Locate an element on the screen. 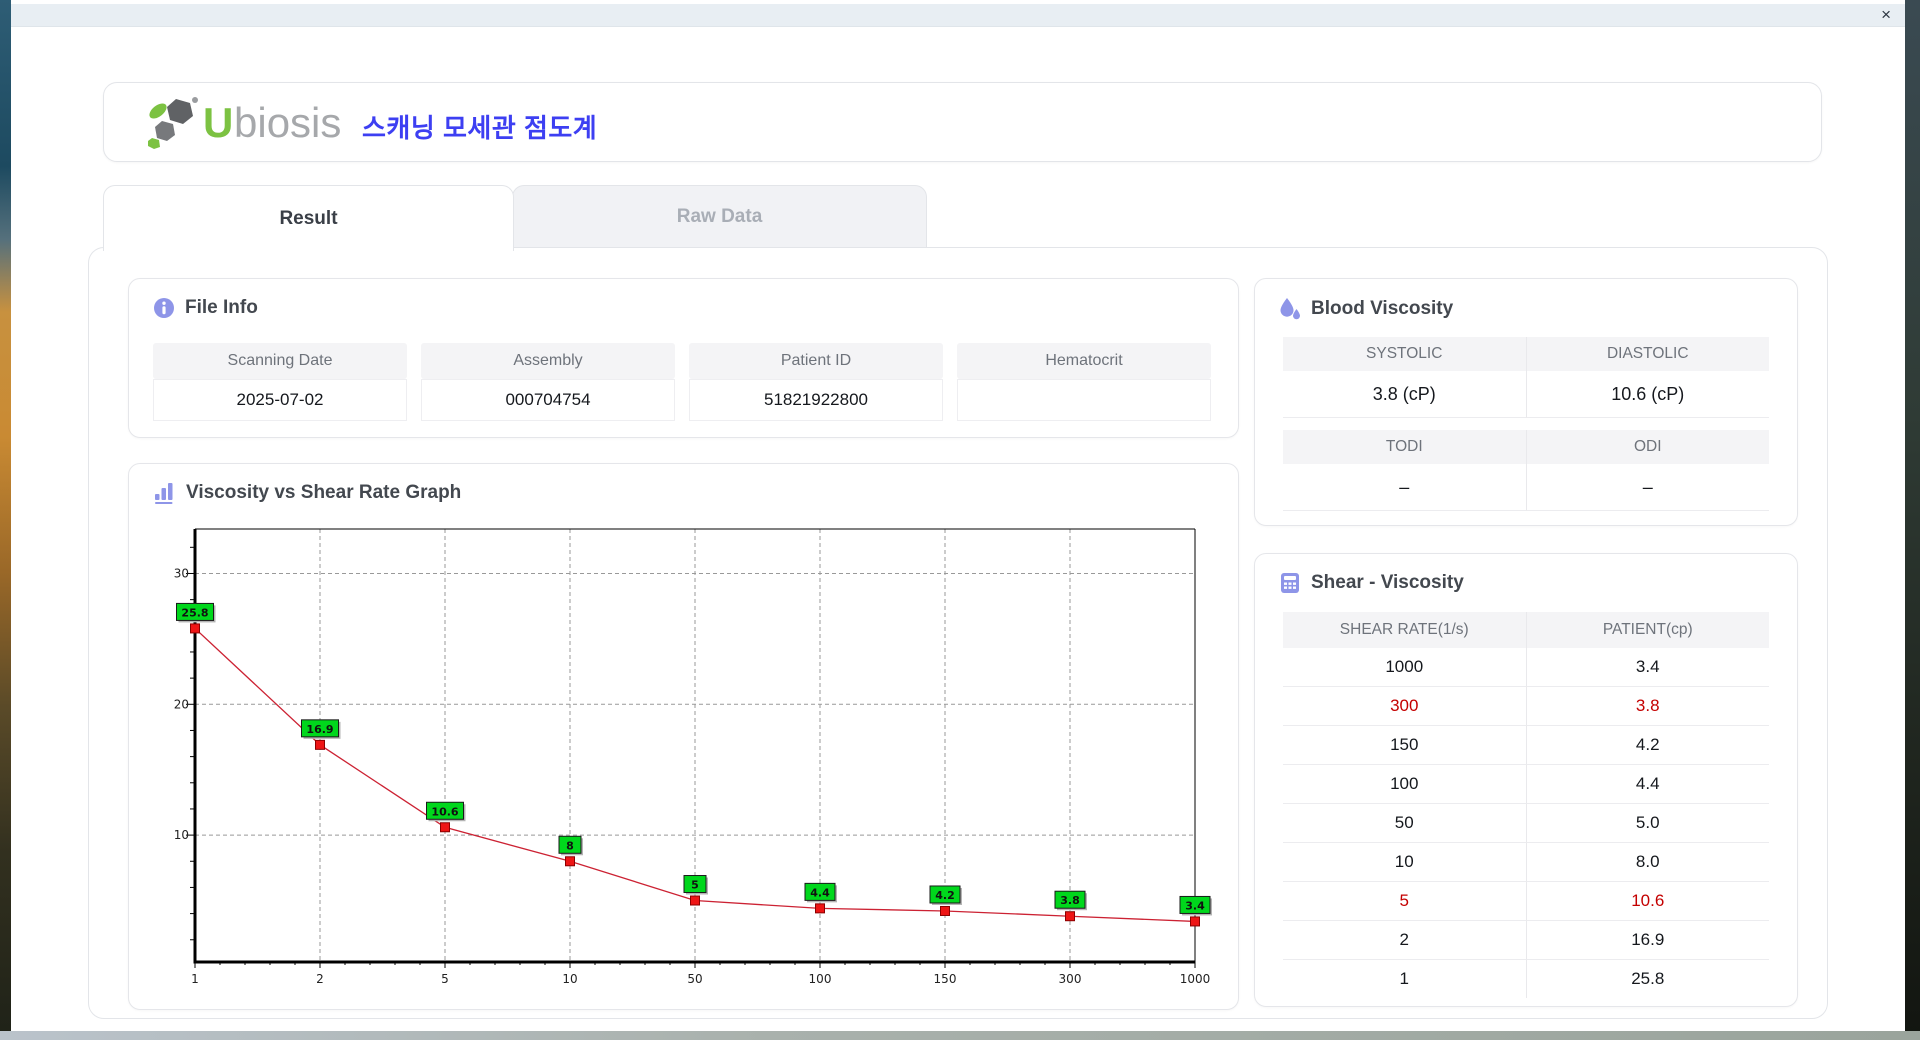 This screenshot has width=1920, height=1040. tab-result-label: Result is located at coordinates (308, 218).